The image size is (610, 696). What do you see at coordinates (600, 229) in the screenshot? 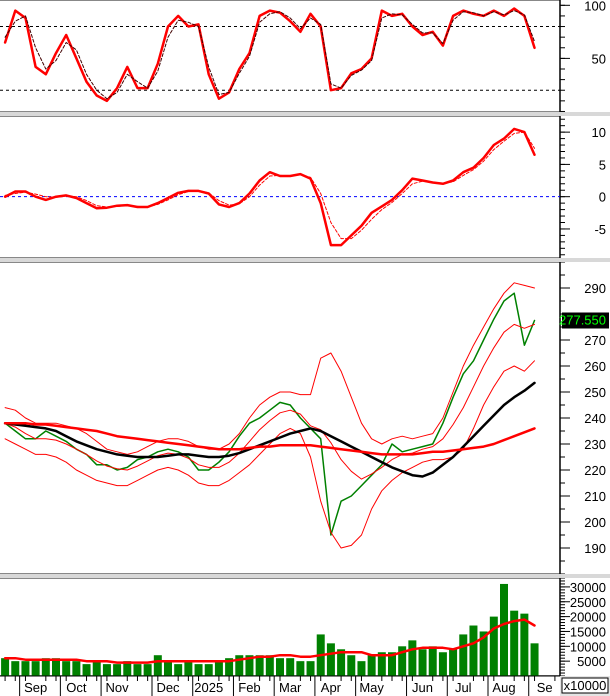
I see `axis-label: -5` at bounding box center [600, 229].